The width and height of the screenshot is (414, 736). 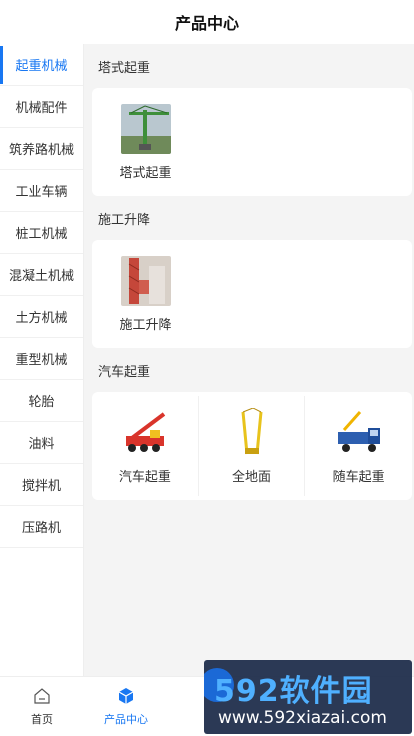 I want to click on product-item-truck-mounted-crane: 随车起重, so click(x=358, y=446).